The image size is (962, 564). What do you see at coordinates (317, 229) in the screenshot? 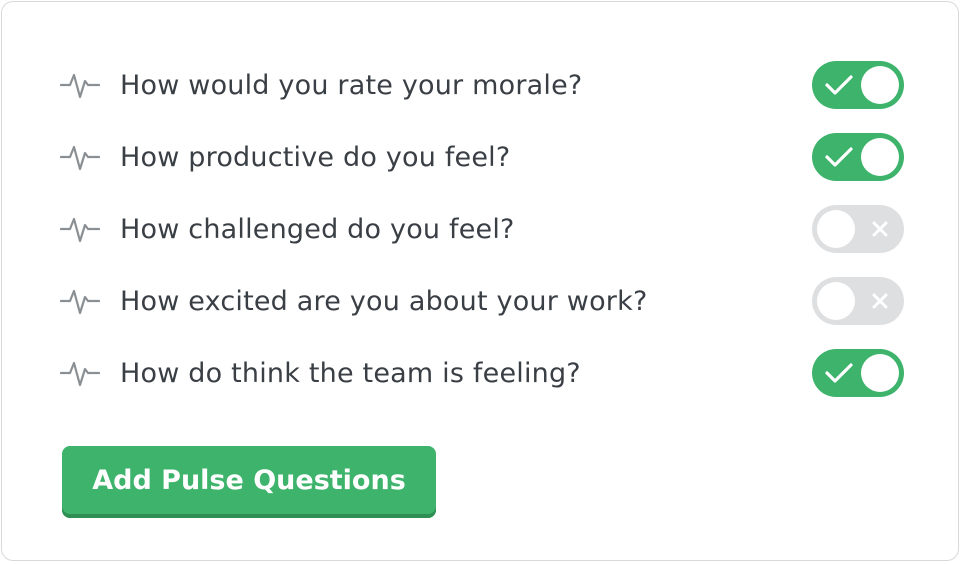
I see `question-text: How challenged do you feel?` at bounding box center [317, 229].